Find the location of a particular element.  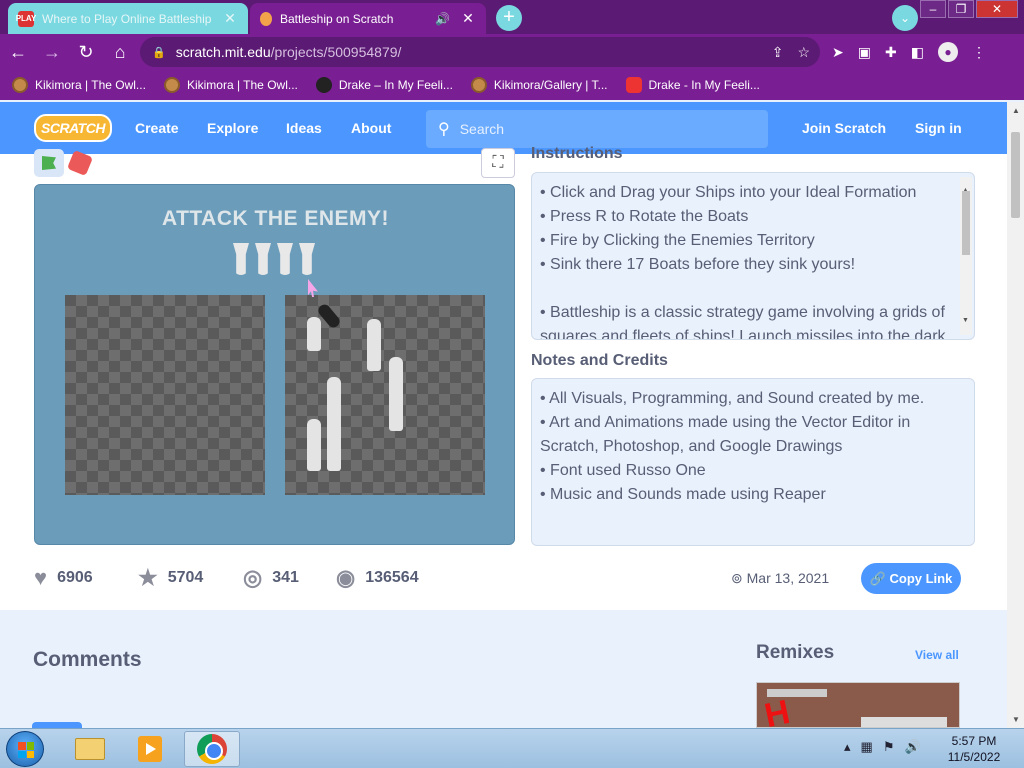

remix-thumbnail: H is located at coordinates (858, 705).